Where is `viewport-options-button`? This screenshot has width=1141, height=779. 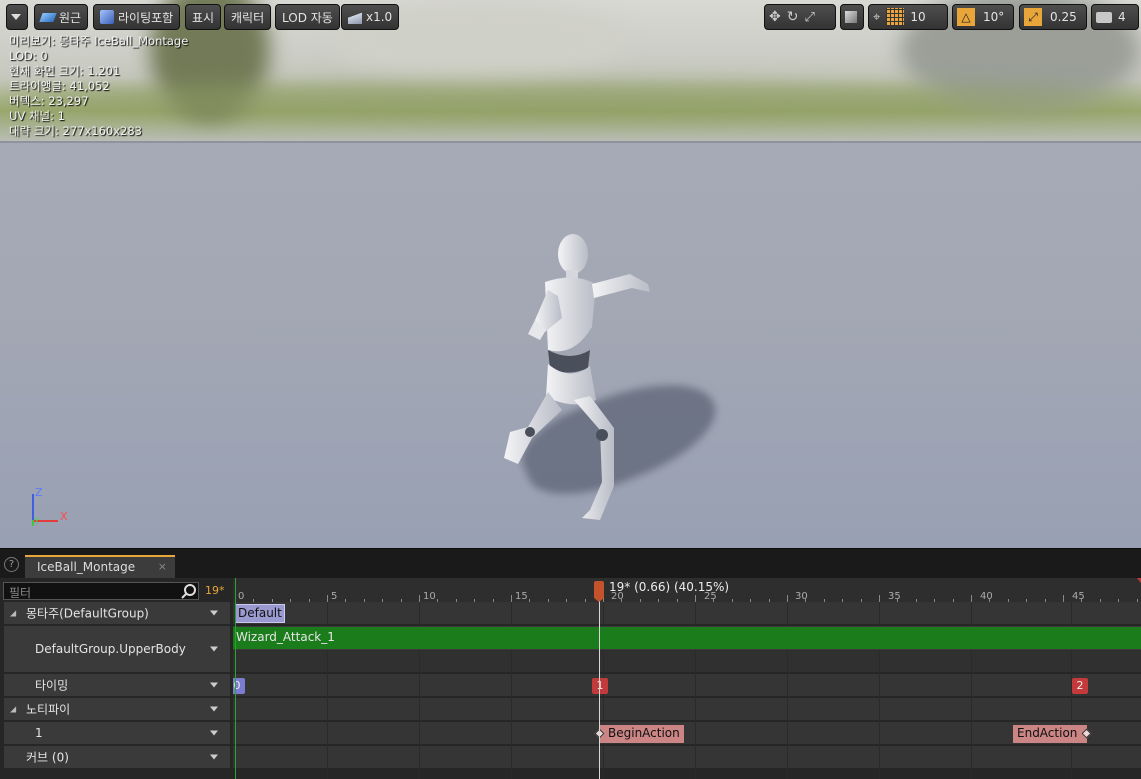 viewport-options-button is located at coordinates (17, 17).